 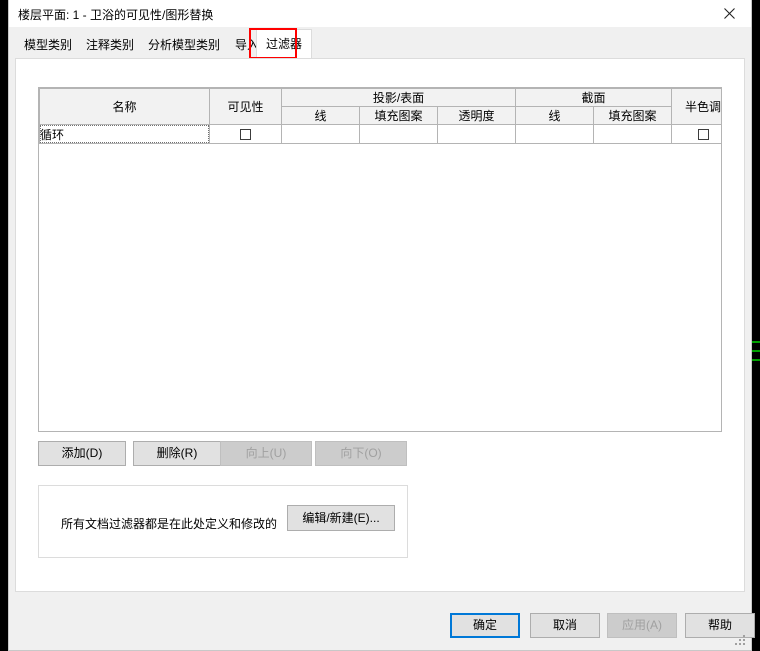 I want to click on column-header-name: 名称, so click(x=124, y=106).